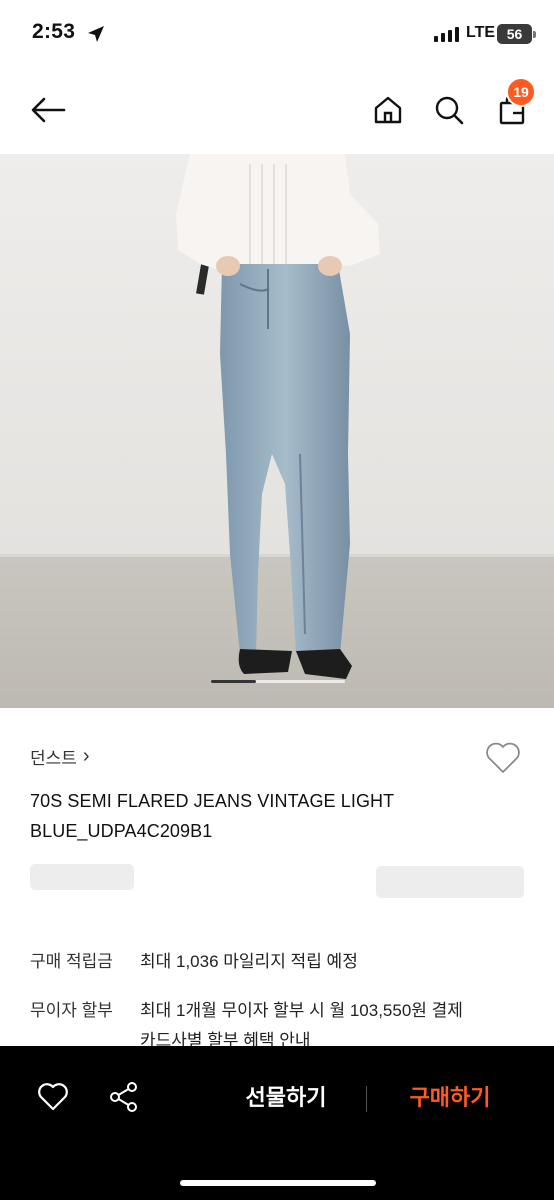 The height and width of the screenshot is (1200, 554). I want to click on back-arrow-icon, so click(48, 110).